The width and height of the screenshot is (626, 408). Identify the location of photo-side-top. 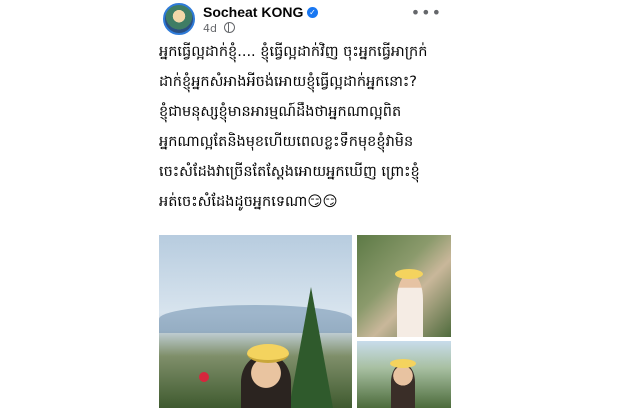
(404, 286).